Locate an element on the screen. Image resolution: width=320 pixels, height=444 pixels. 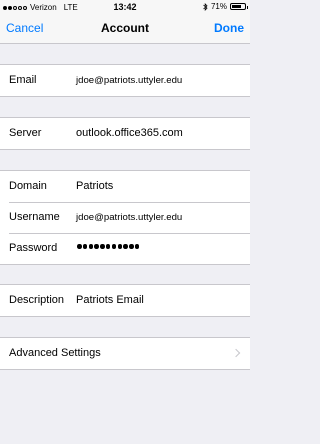
status-right: 71% is located at coordinates (225, 6).